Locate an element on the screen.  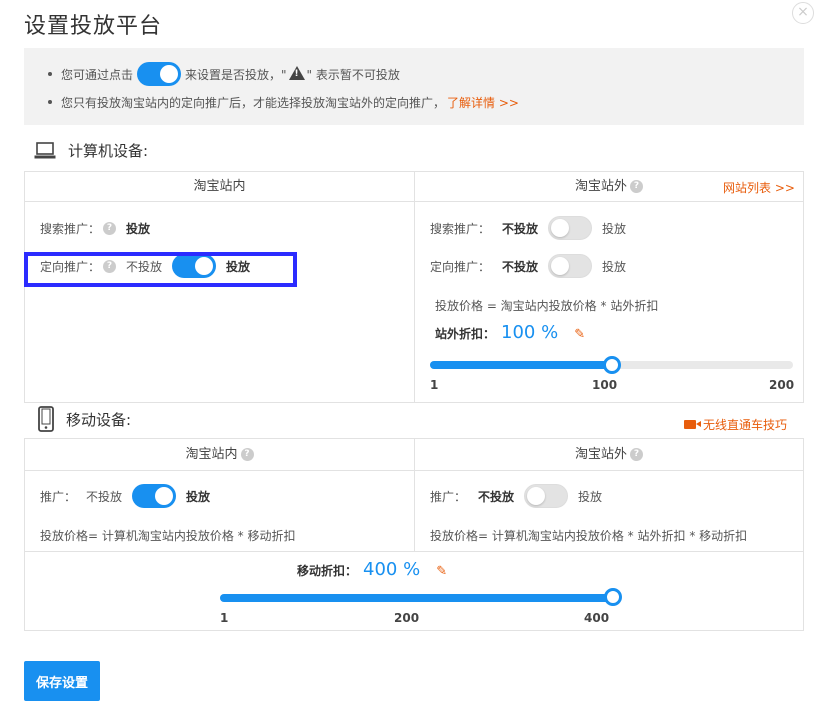
dialog-title: 设置投放平台 is located at coordinates (93, 26).